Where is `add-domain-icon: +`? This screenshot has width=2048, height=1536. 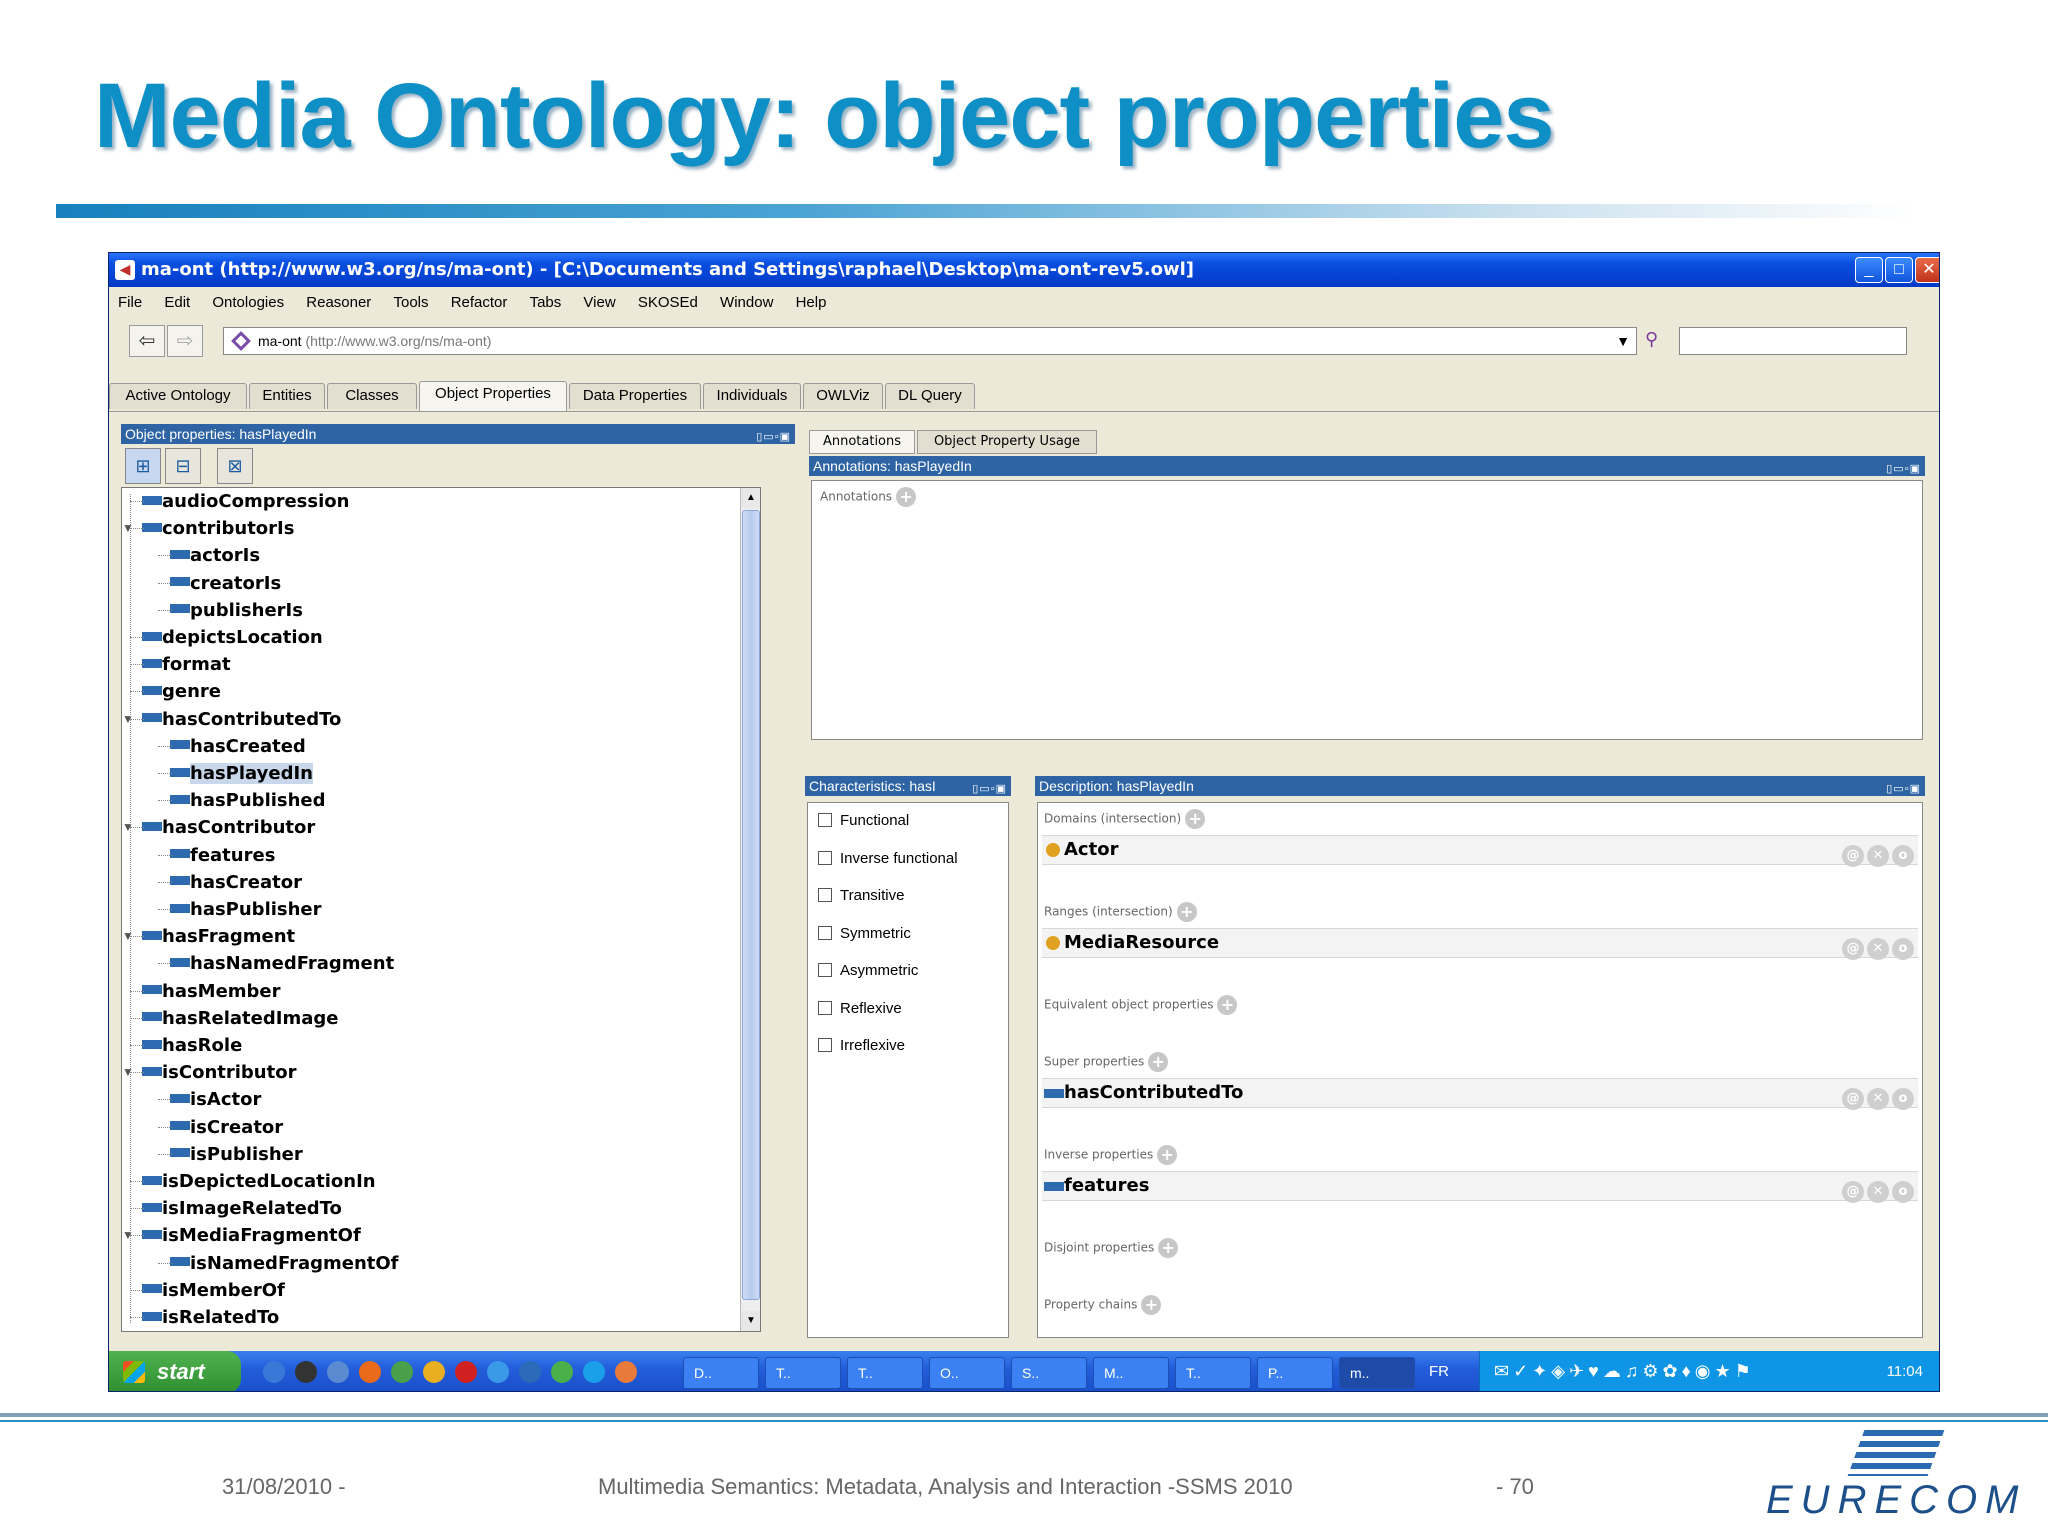 add-domain-icon: + is located at coordinates (1195, 819).